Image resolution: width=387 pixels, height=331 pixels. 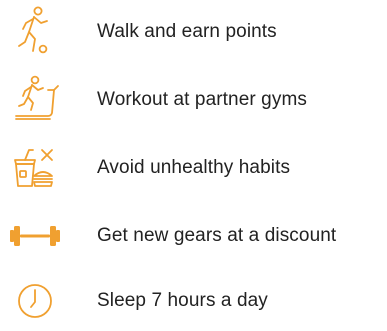 What do you see at coordinates (217, 235) in the screenshot?
I see `feature-label: Get new gears at a discount` at bounding box center [217, 235].